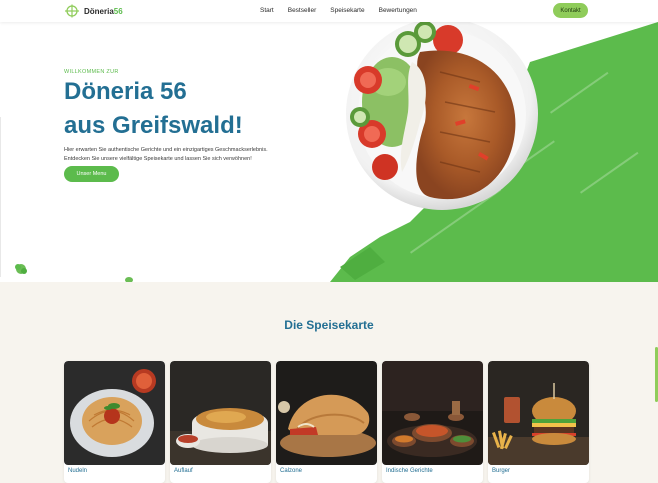 Image resolution: width=658 pixels, height=483 pixels. What do you see at coordinates (114, 413) in the screenshot?
I see `pasta-image` at bounding box center [114, 413].